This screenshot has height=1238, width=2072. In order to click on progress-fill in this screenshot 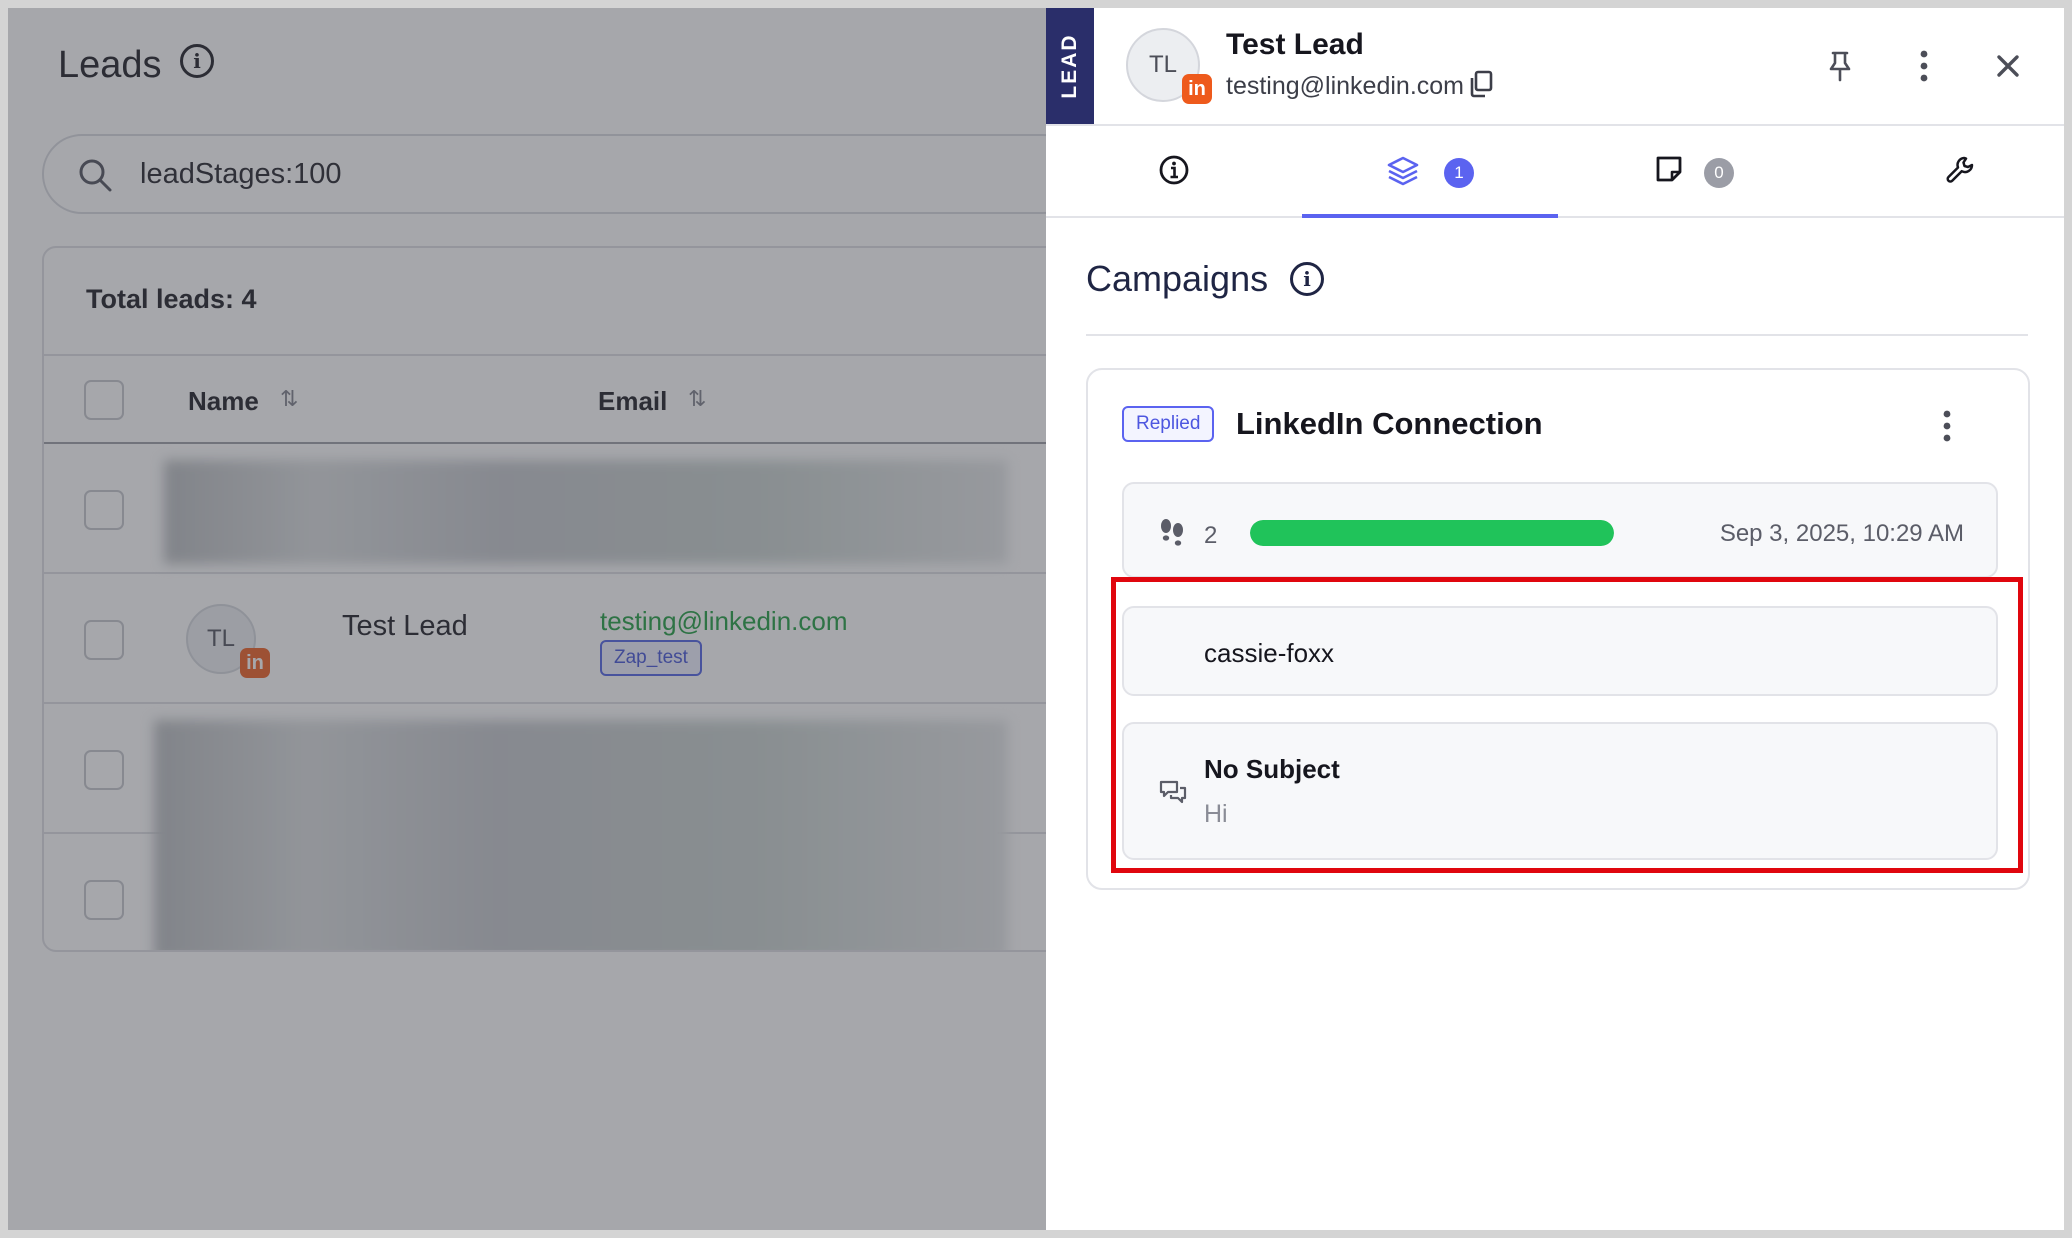, I will do `click(1432, 533)`.